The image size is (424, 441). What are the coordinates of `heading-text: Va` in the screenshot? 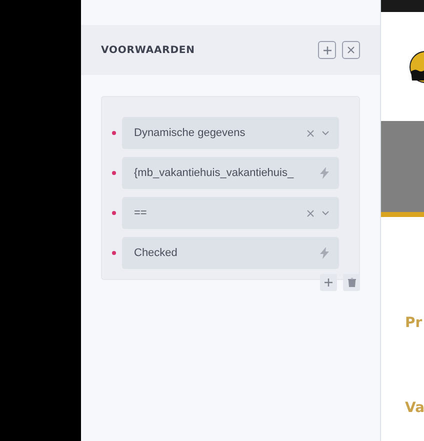 It's located at (414, 408).